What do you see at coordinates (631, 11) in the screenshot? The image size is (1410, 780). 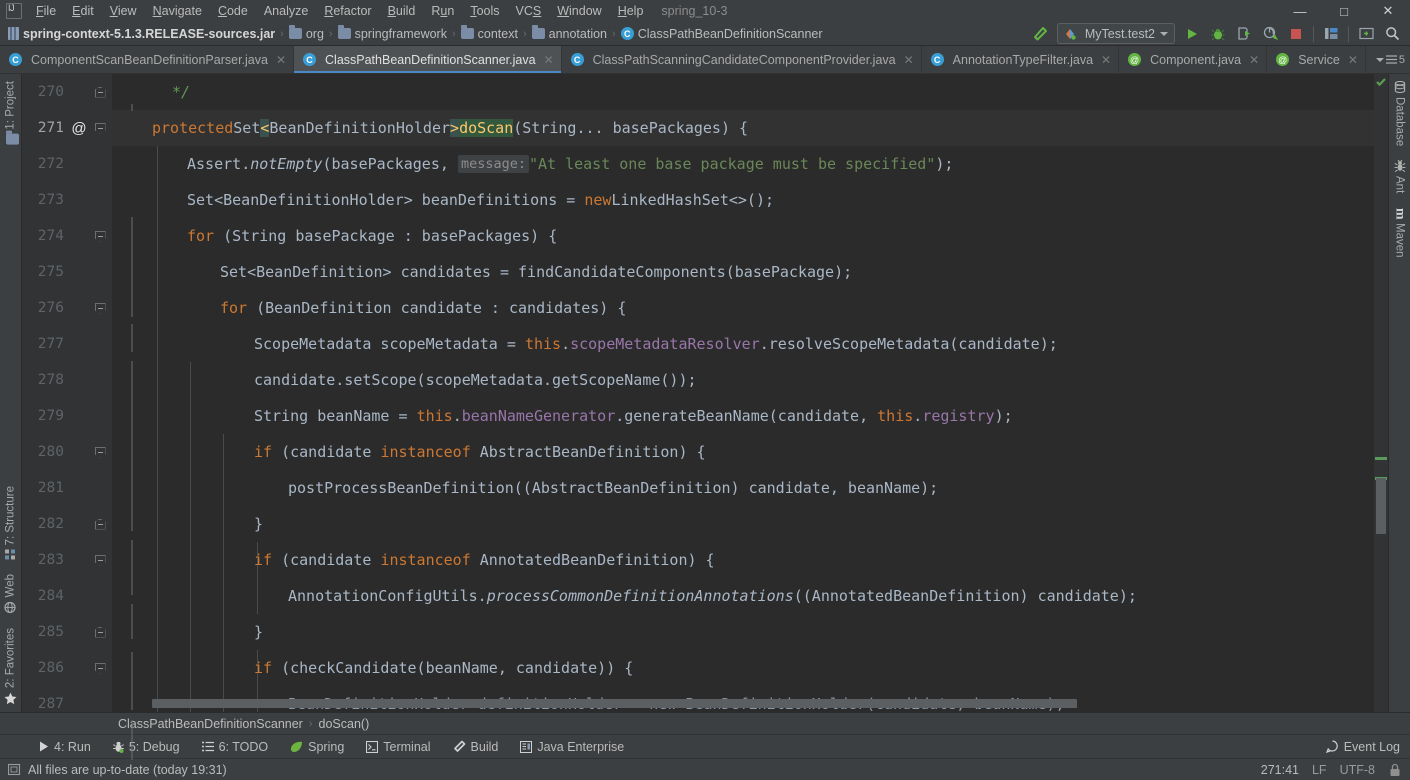 I see `menu-item-help: Help` at bounding box center [631, 11].